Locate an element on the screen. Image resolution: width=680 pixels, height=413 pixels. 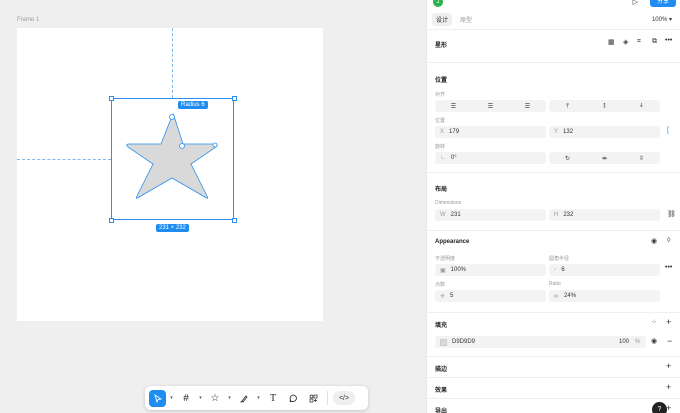
mask-icon: ⌗ is located at coordinates (639, 42).